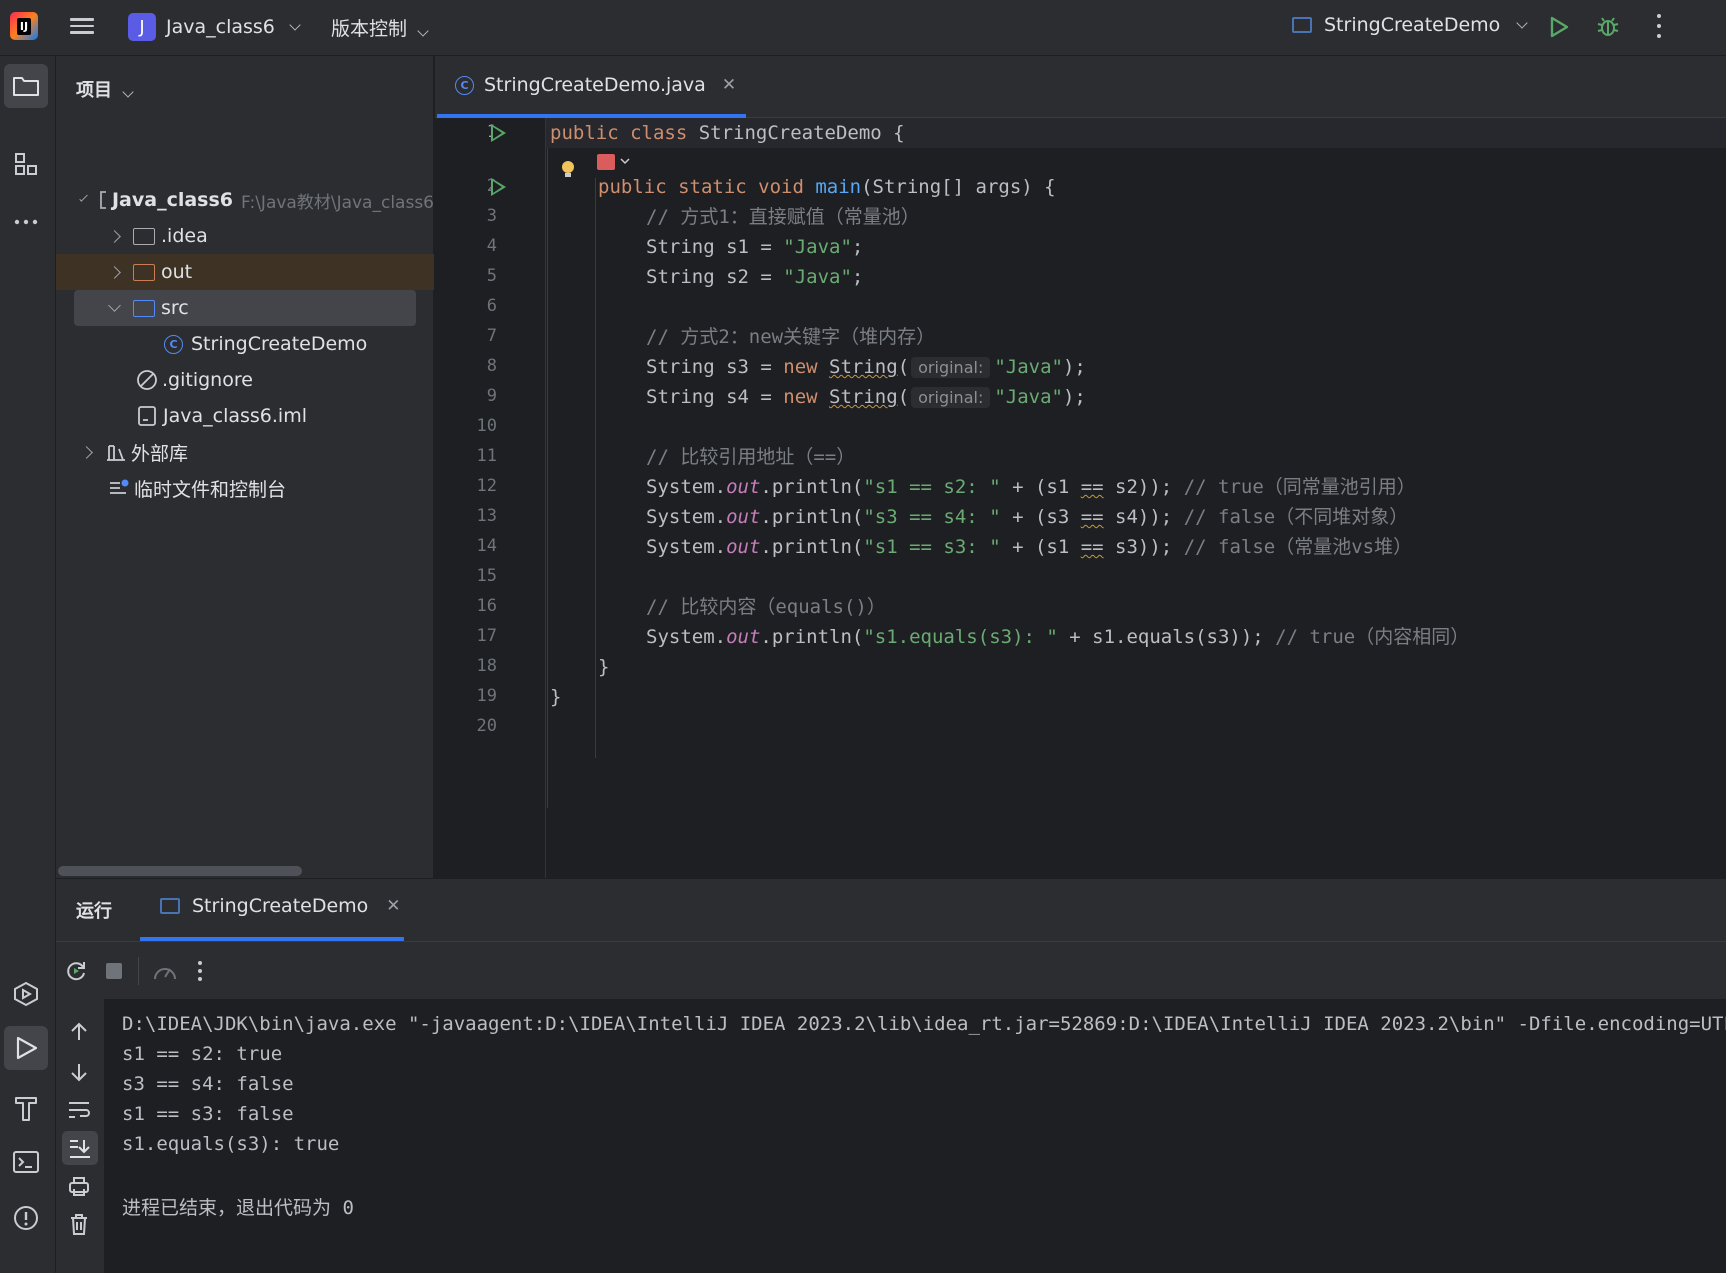 This screenshot has width=1726, height=1273. What do you see at coordinates (1080, 87) in the screenshot?
I see `editor-tabs: C StringCreateDemo.java ✕` at bounding box center [1080, 87].